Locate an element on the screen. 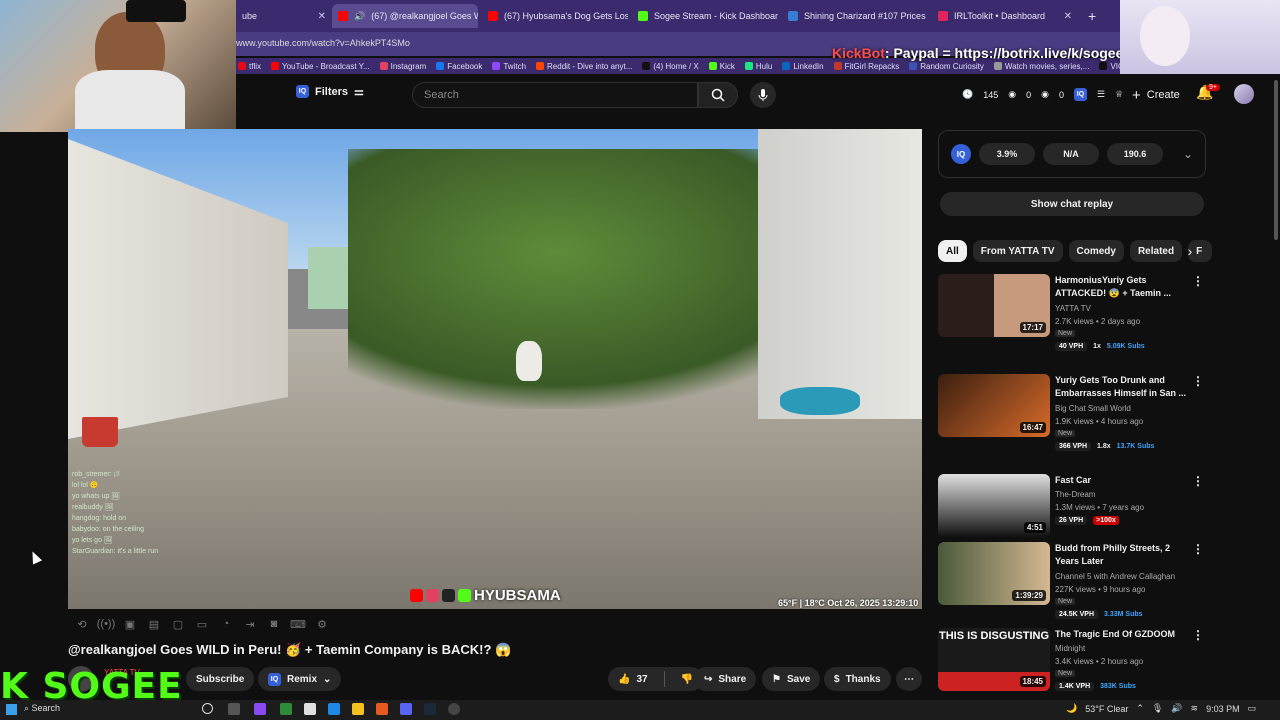 The width and height of the screenshot is (1280, 720). subscribe-button: Subscribe is located at coordinates (220, 679).